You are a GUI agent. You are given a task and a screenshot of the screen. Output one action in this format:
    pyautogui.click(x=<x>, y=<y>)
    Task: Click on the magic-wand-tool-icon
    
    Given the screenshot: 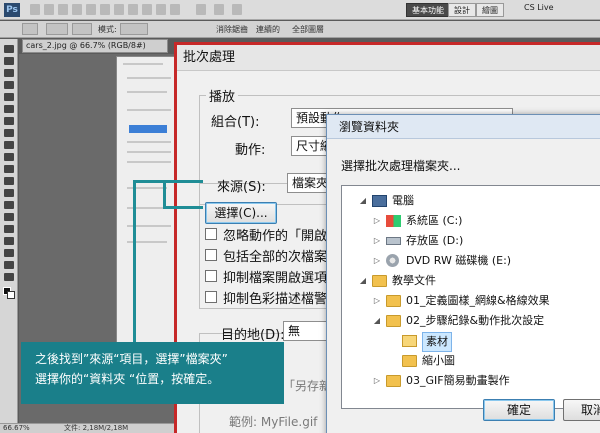 What is the action you would take?
    pyautogui.click(x=9, y=85)
    